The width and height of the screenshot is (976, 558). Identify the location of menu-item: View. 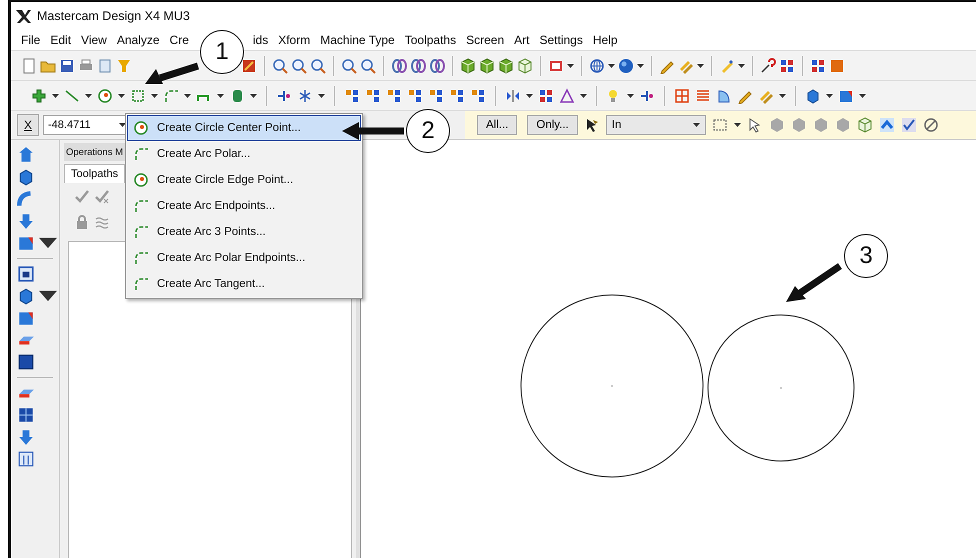
(94, 39).